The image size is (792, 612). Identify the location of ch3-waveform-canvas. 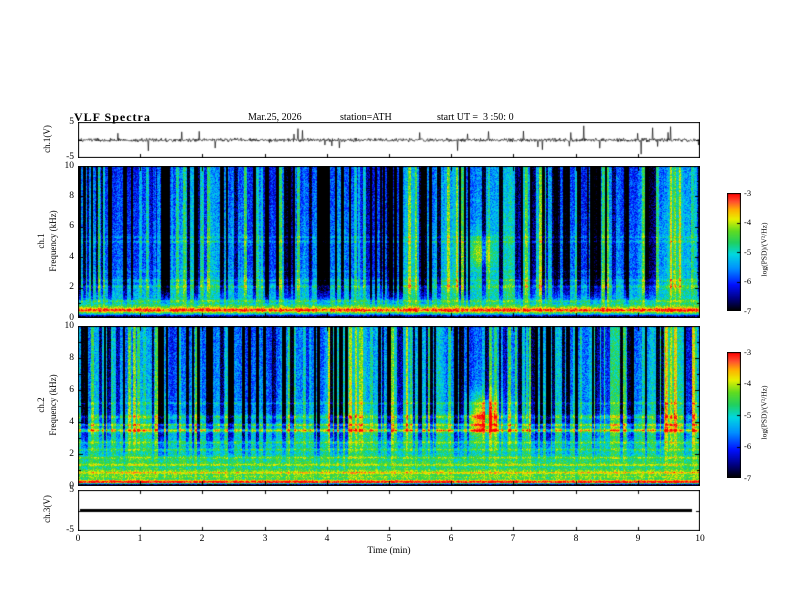
(389, 510).